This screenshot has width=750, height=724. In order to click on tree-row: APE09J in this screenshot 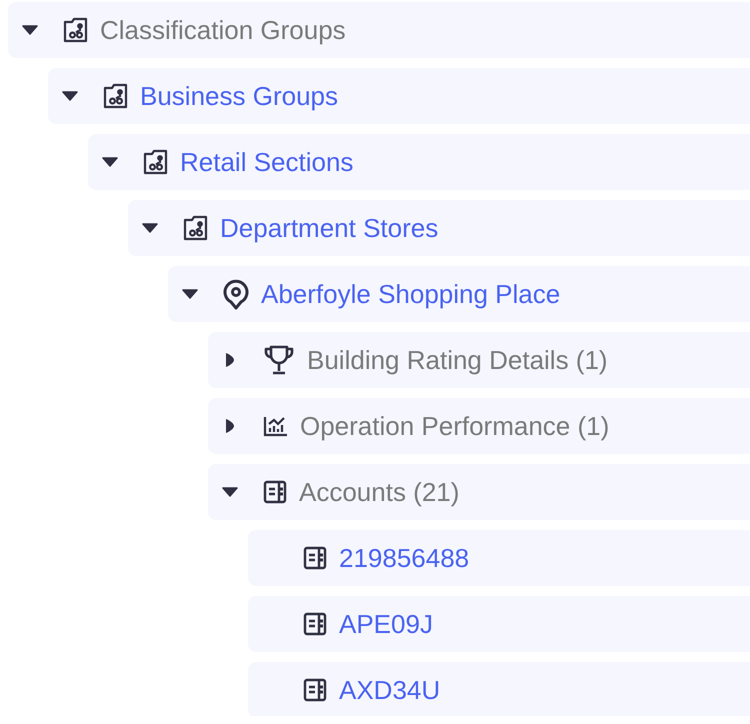, I will do `click(499, 624)`.